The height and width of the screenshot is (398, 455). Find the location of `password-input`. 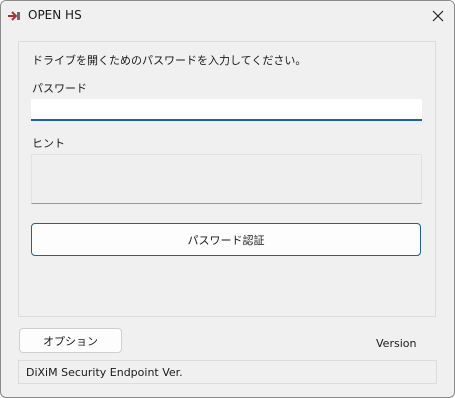

password-input is located at coordinates (226, 110).